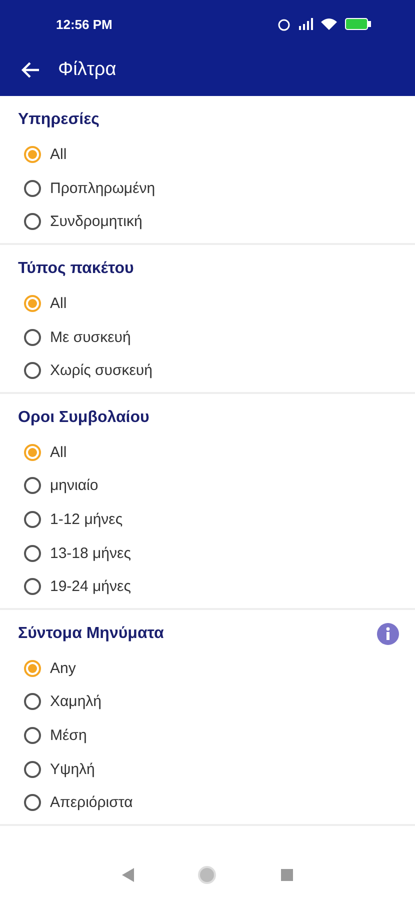  I want to click on option-label: Προπληρωμένη, so click(103, 188).